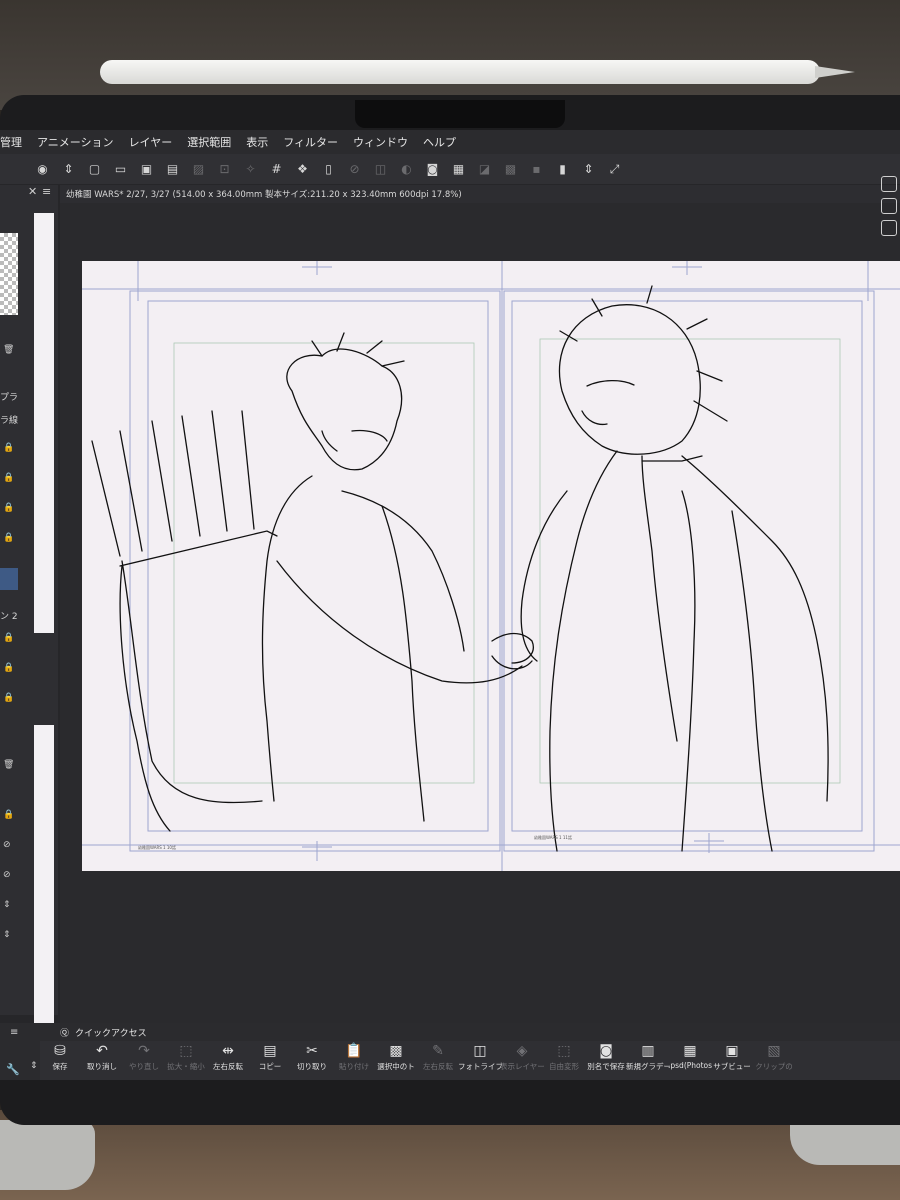 The height and width of the screenshot is (1200, 900). I want to click on transform-icon: ⊡, so click(224, 169).